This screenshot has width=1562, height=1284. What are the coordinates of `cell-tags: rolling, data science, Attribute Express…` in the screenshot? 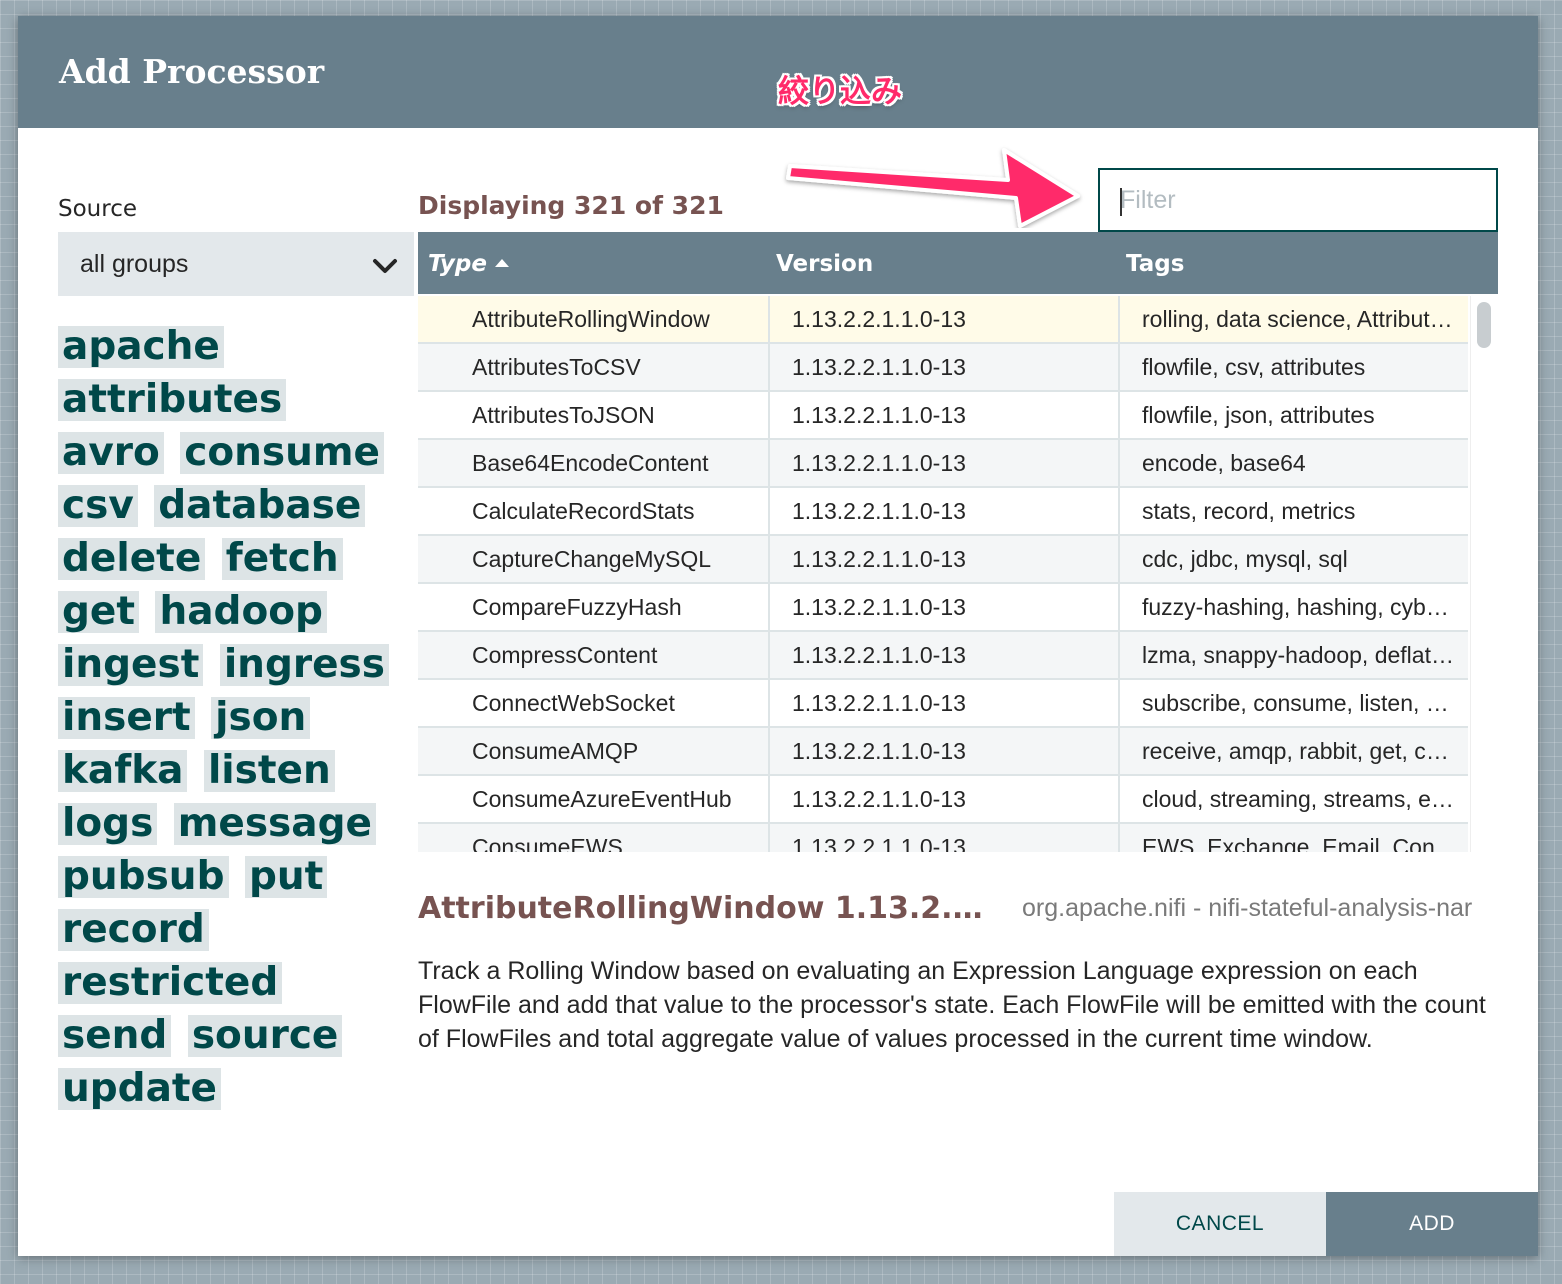 It's located at (1293, 319).